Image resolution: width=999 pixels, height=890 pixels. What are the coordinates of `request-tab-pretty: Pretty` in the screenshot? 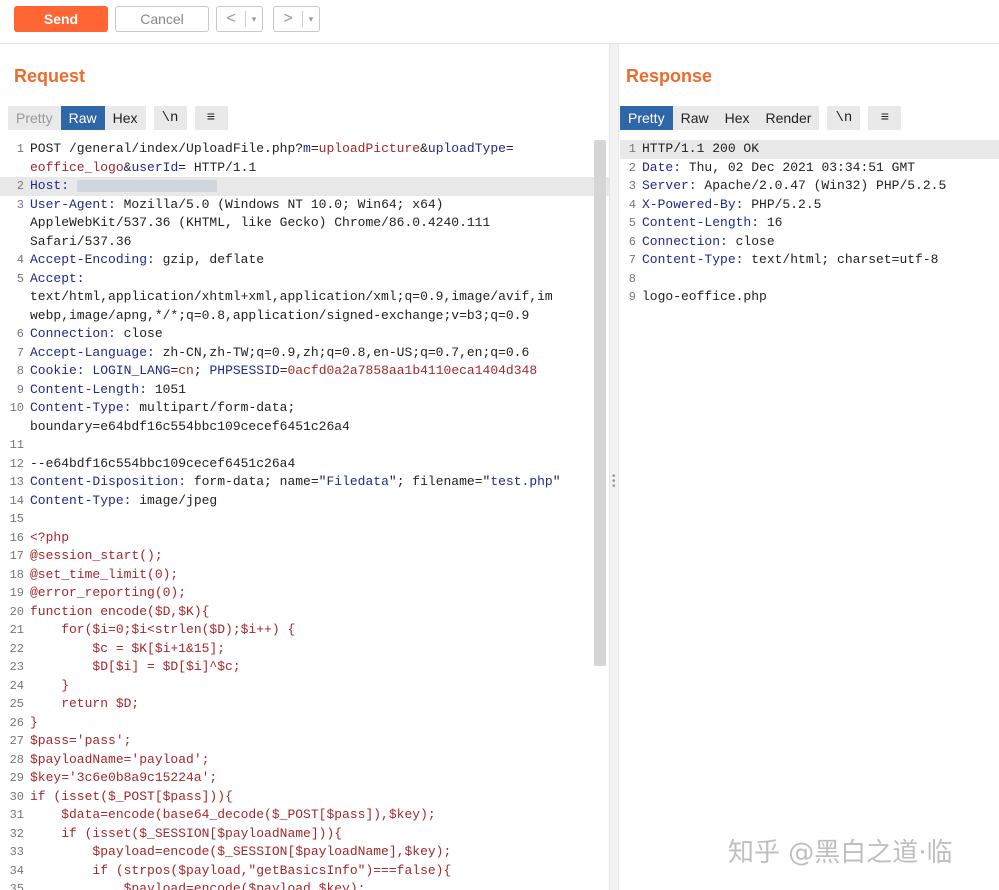 It's located at (34, 118).